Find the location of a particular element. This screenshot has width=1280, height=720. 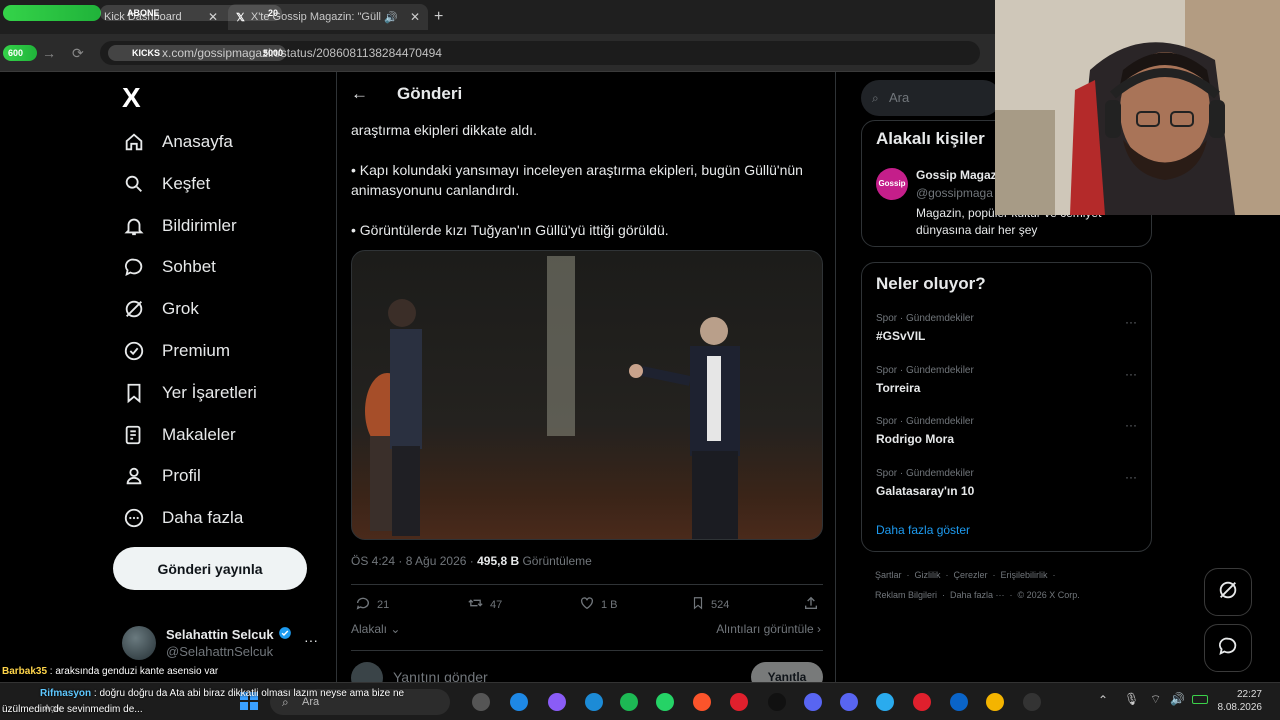

nav-item-verified: Premium is located at coordinates (176, 351).